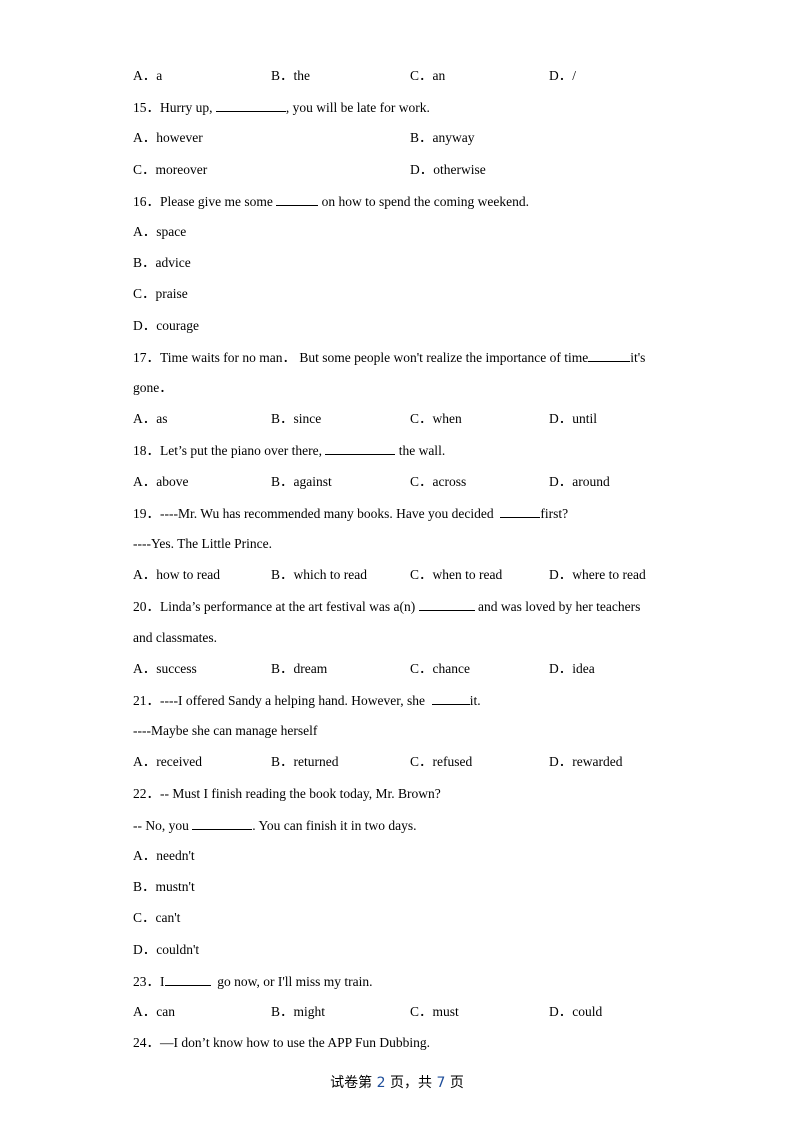 This screenshot has height=1123, width=794. Describe the element at coordinates (438, 481) in the screenshot. I see `option-c: C．across` at that location.